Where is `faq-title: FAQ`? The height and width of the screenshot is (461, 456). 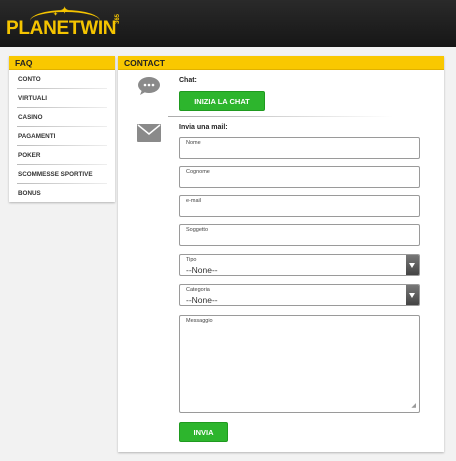 faq-title: FAQ is located at coordinates (62, 63).